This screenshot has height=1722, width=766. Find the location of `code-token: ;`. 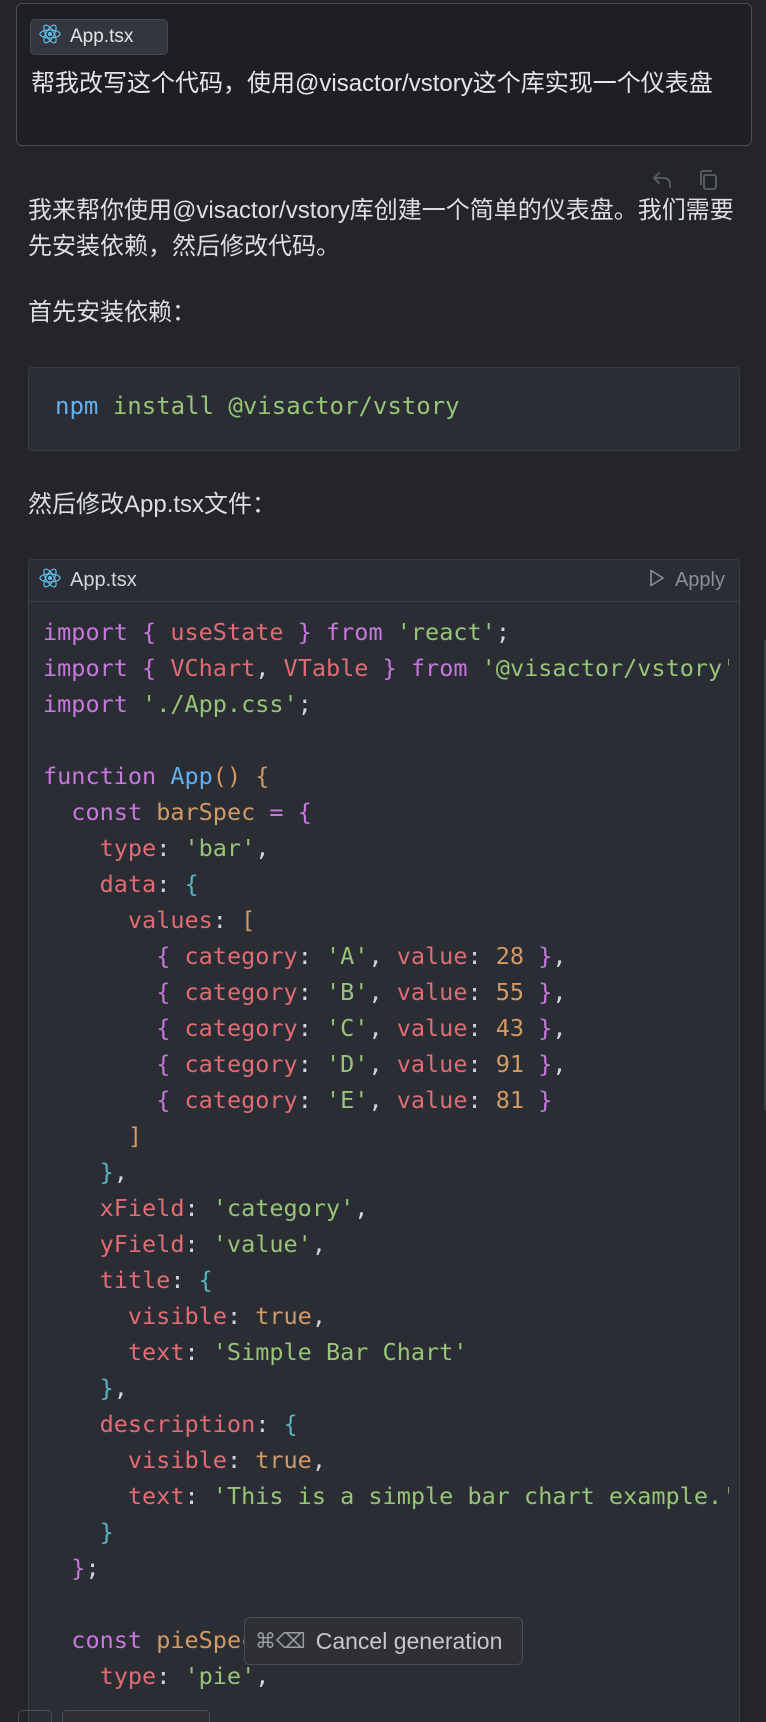

code-token: ; is located at coordinates (92, 1568).